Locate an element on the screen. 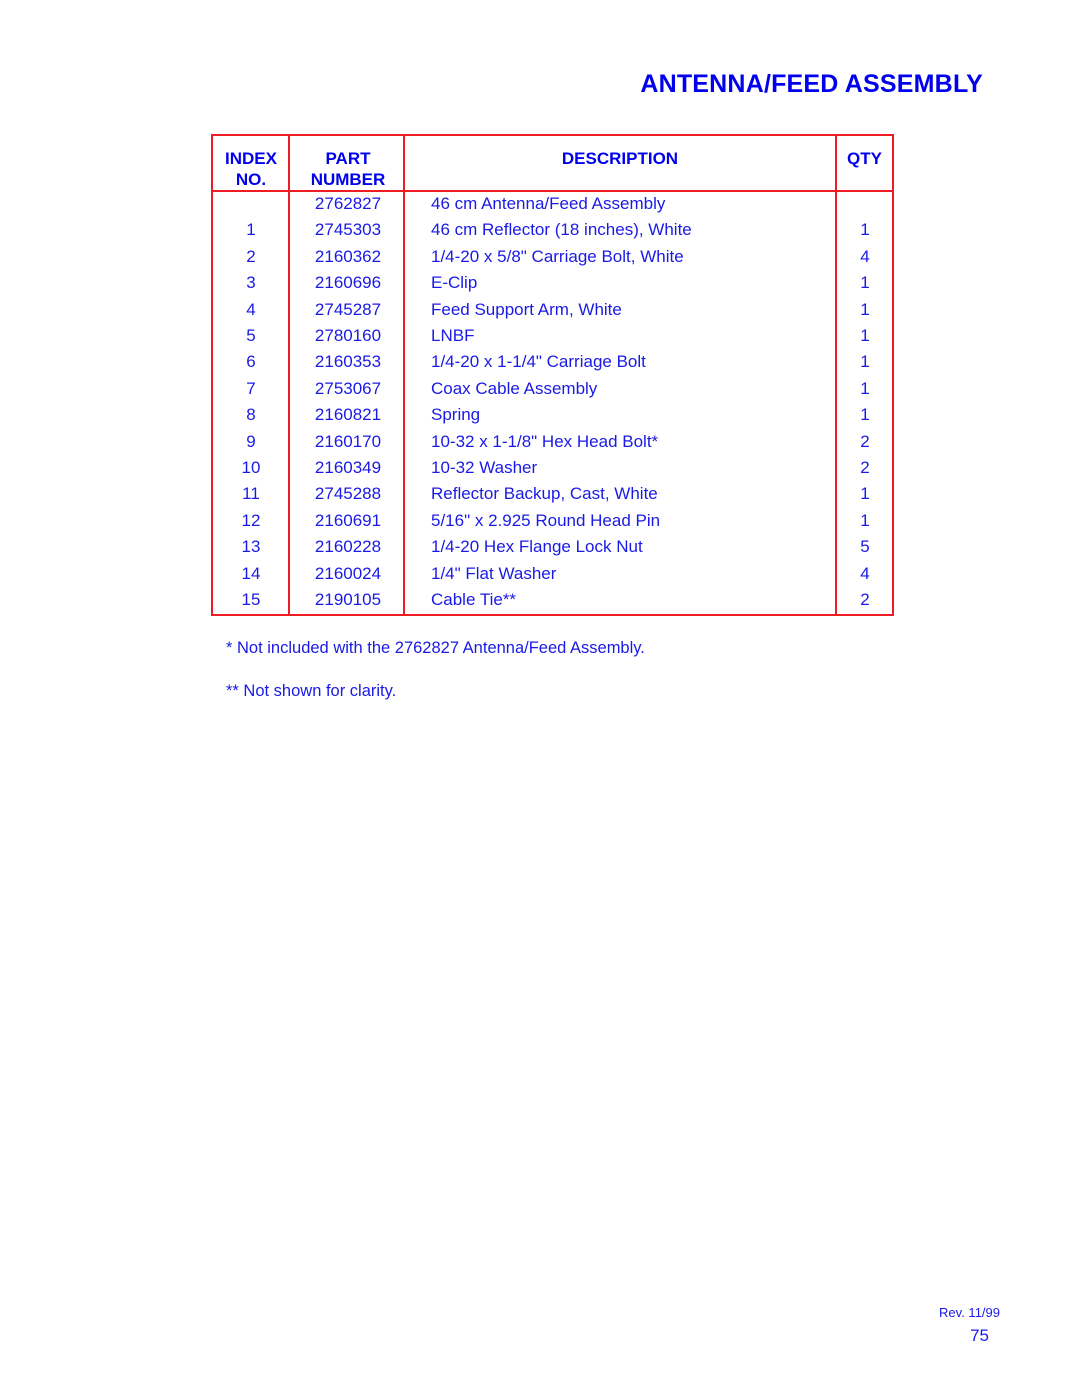  description-cell: LNBF is located at coordinates (453, 335).